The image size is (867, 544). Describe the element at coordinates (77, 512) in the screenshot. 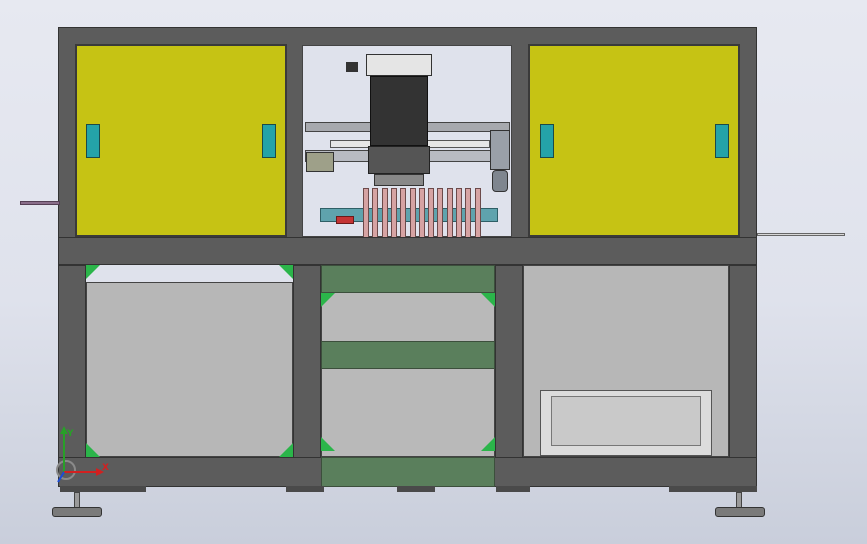

I see `left-leveling-foot` at that location.